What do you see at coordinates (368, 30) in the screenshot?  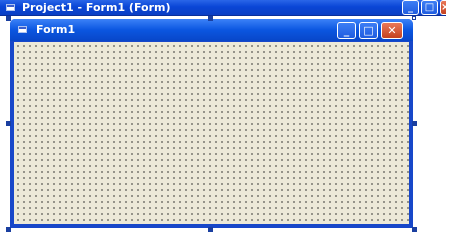 I see `form-maximize-button: □` at bounding box center [368, 30].